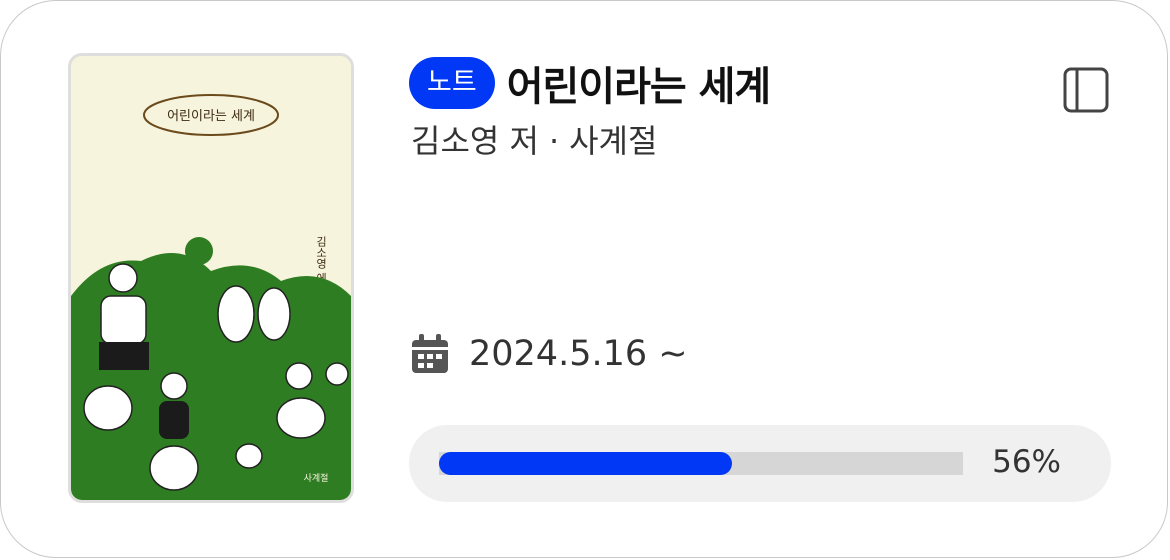  What do you see at coordinates (316, 478) in the screenshot?
I see `cover-publisher: 사계절` at bounding box center [316, 478].